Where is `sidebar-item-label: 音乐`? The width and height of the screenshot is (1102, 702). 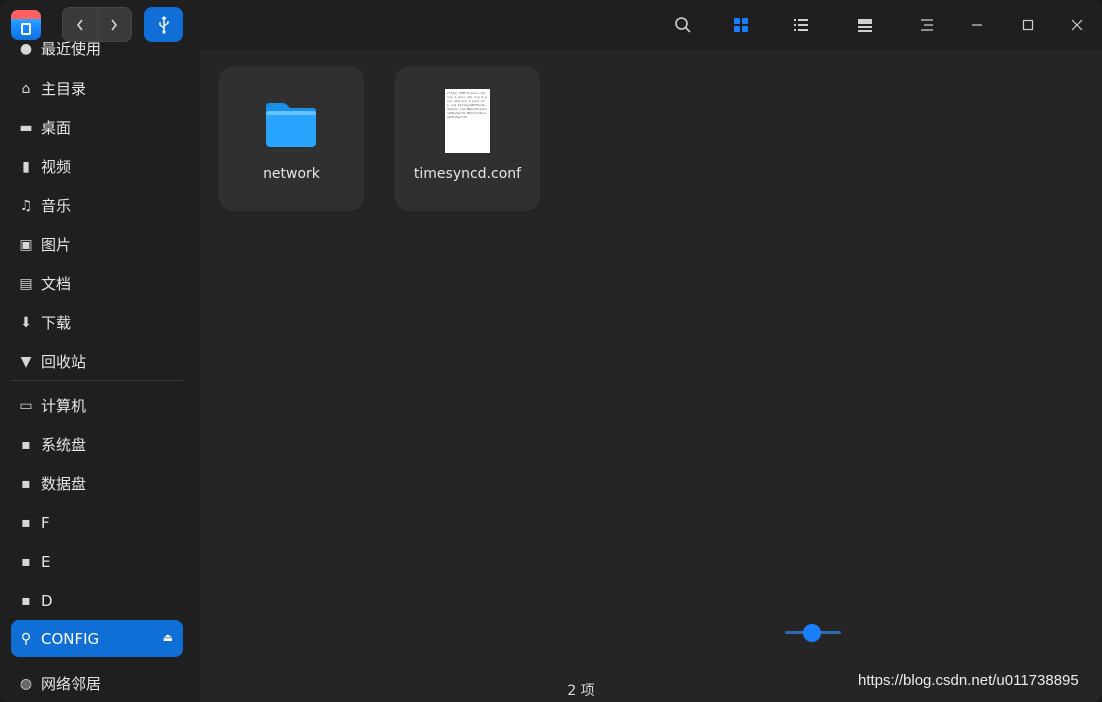 sidebar-item-label: 音乐 is located at coordinates (56, 206).